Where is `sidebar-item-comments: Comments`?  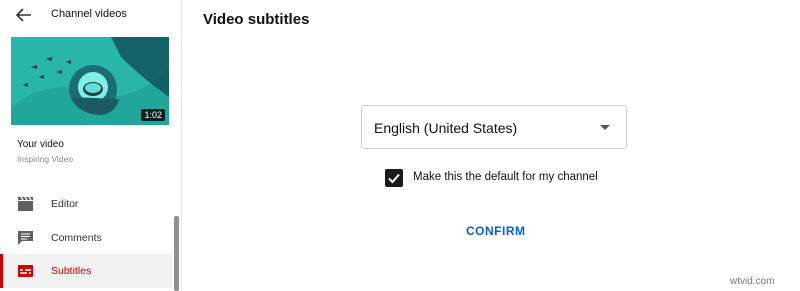
sidebar-item-comments: Comments is located at coordinates (86, 238).